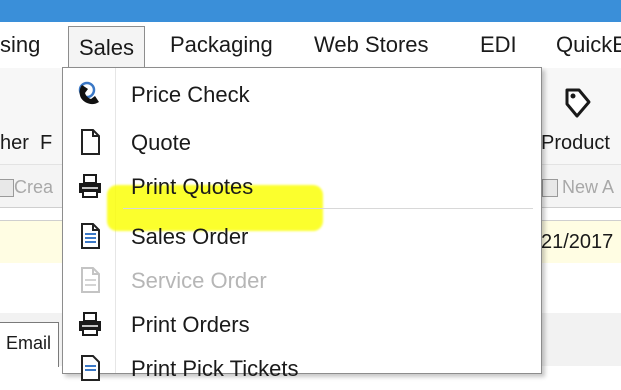 This screenshot has width=621, height=390. What do you see at coordinates (302, 236) in the screenshot?
I see `menu-item-sales-order: Sales Order` at bounding box center [302, 236].